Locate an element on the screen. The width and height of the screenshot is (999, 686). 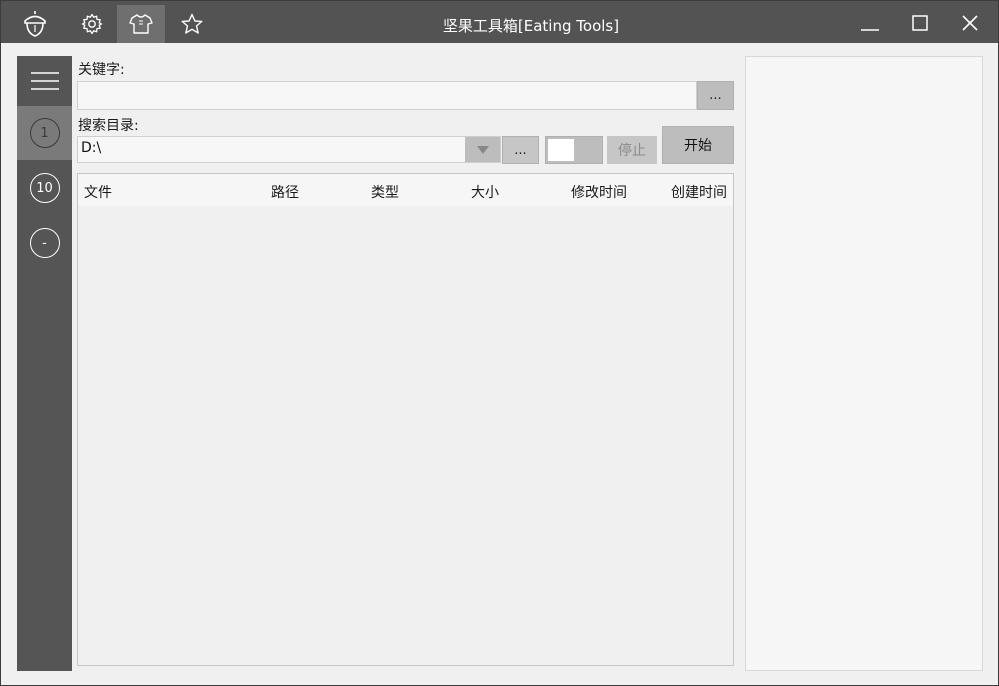
sidebar-item-1: 1 is located at coordinates (44, 133).